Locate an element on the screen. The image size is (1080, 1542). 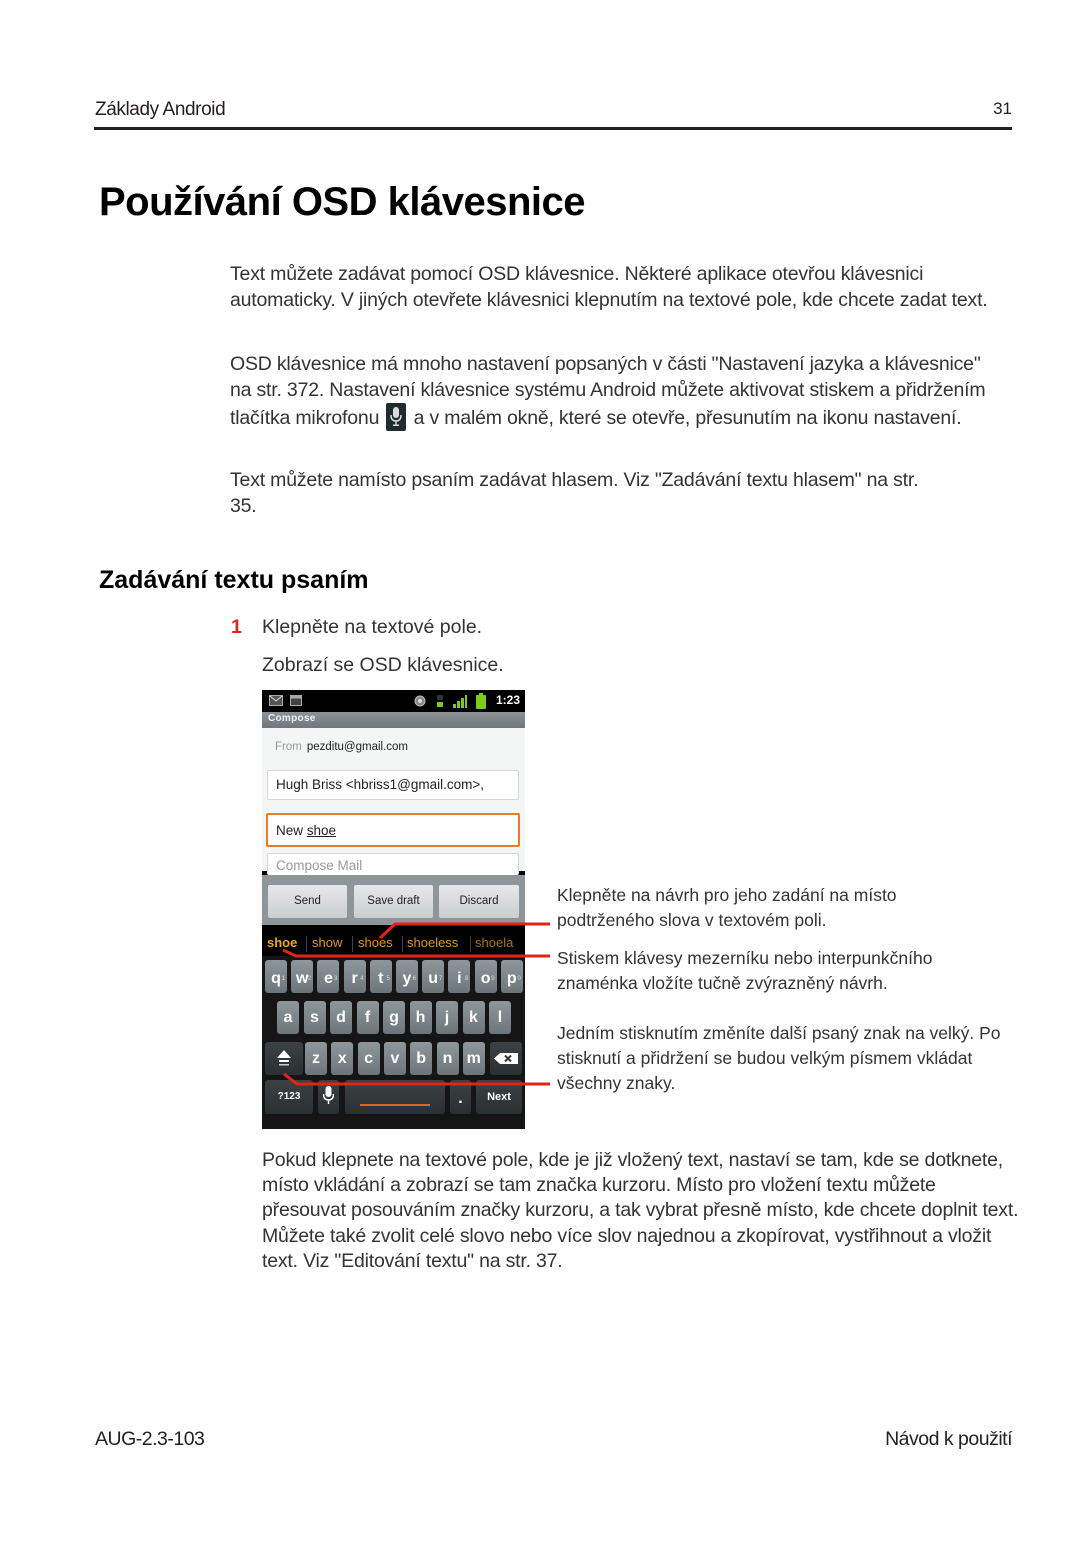
key-p: 0p is located at coordinates (511, 976).